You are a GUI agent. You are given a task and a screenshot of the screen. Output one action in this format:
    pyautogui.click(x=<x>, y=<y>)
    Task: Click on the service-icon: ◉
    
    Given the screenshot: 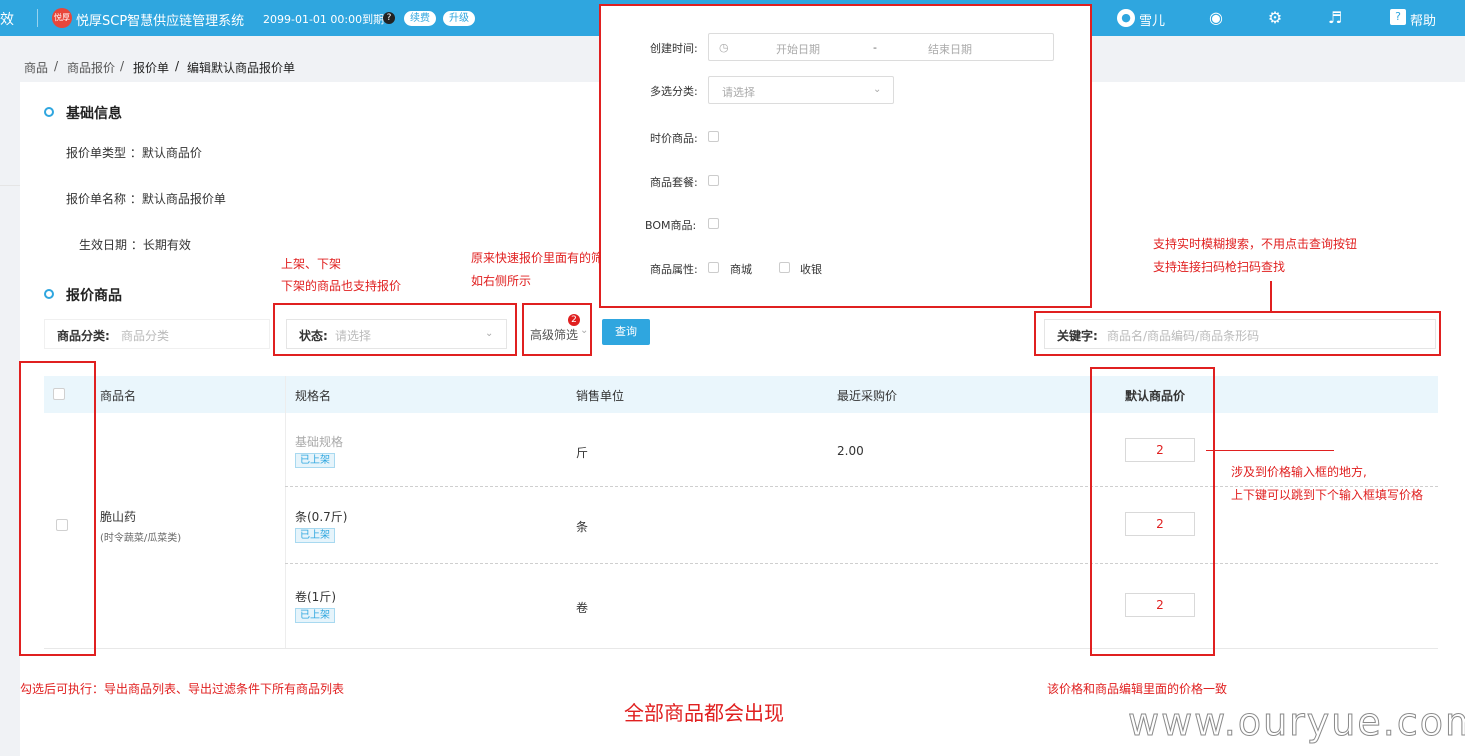 What is the action you would take?
    pyautogui.click(x=1216, y=18)
    